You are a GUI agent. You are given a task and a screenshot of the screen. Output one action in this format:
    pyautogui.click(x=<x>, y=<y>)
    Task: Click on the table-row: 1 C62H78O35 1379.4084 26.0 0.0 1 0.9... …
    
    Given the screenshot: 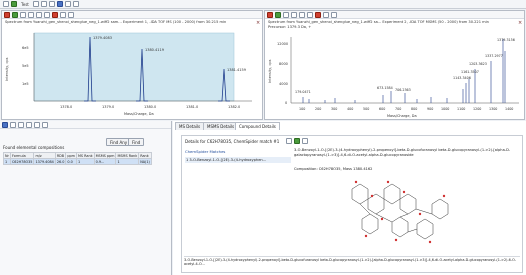 What is the action you would take?
    pyautogui.click(x=77, y=161)
    